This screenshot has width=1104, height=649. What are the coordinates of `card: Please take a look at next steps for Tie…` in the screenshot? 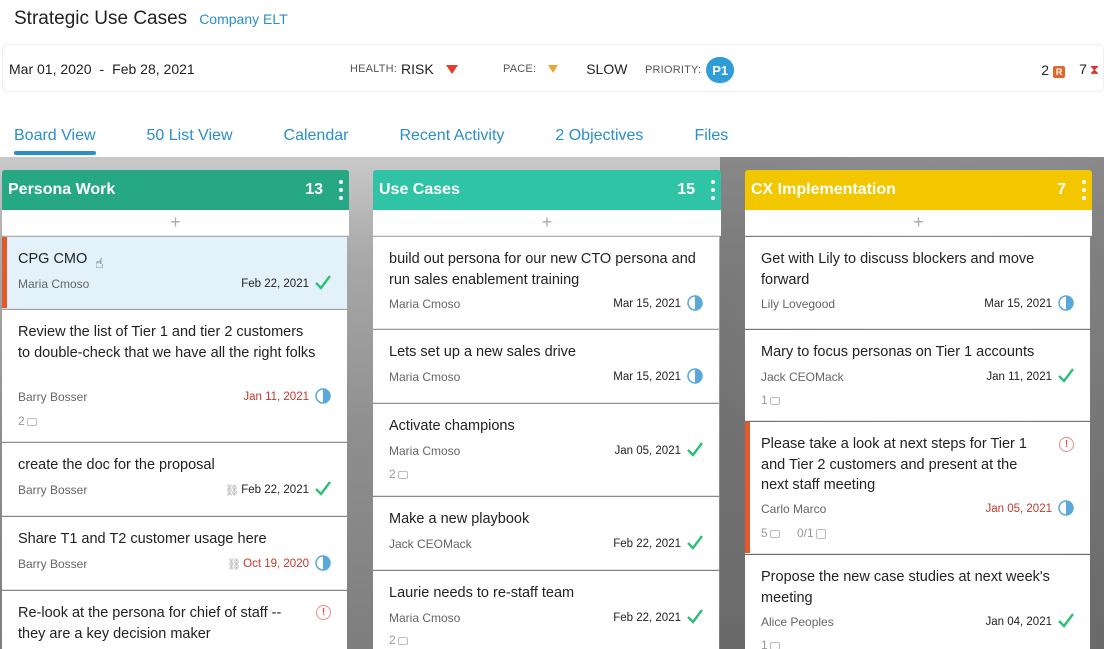 It's located at (917, 488).